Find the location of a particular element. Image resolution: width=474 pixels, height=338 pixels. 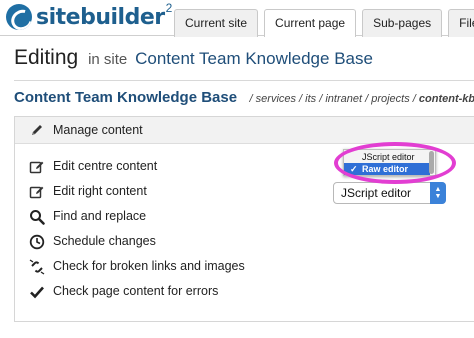

editor-type-value: JScript editor is located at coordinates (376, 193).